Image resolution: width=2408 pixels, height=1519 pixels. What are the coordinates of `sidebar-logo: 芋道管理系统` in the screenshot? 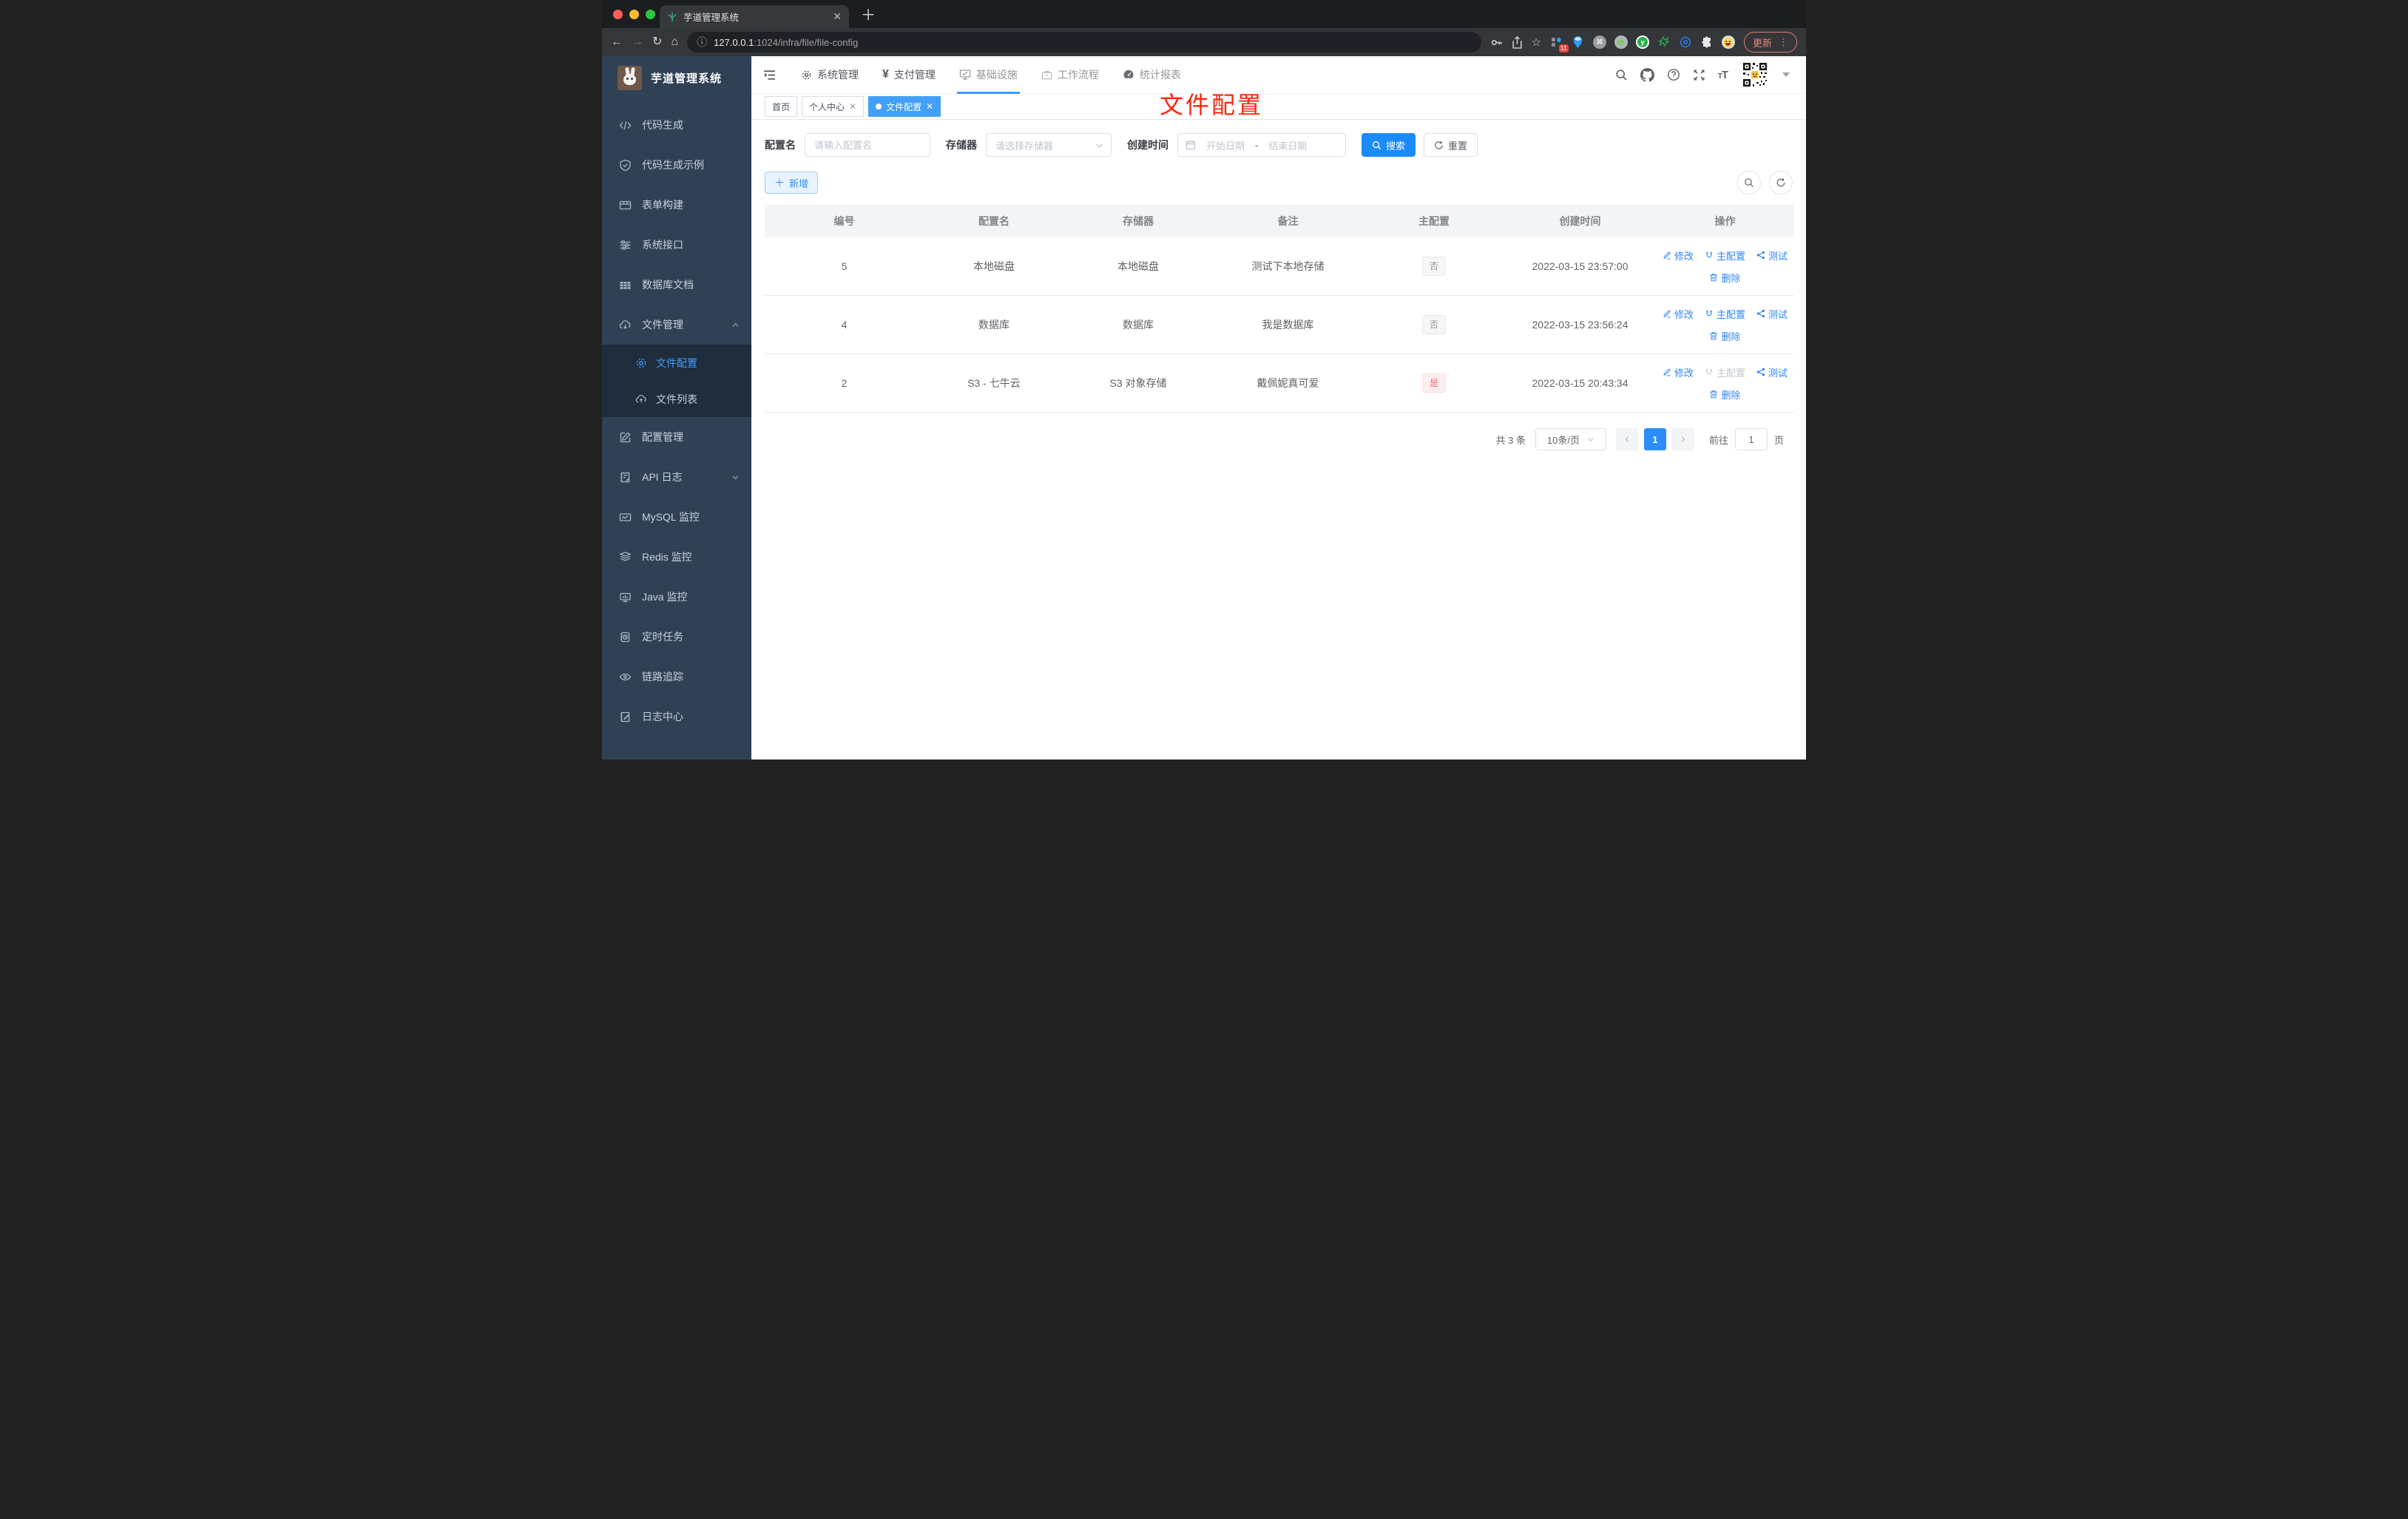 It's located at (676, 77).